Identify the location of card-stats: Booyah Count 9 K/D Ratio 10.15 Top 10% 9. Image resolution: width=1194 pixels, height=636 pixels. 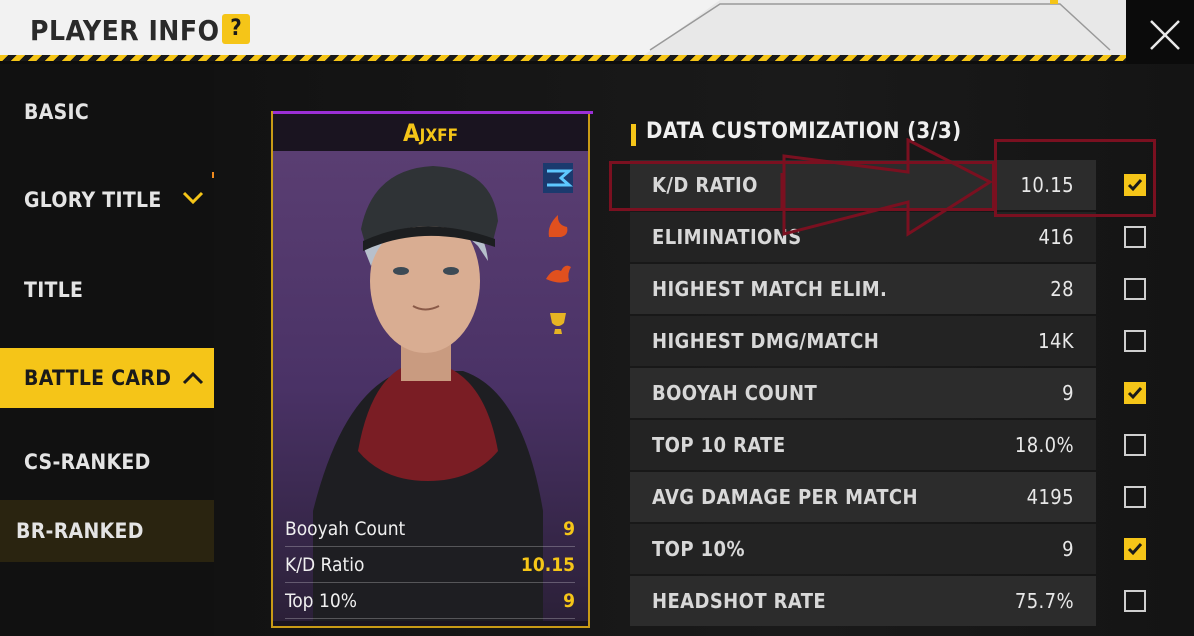
(430, 565).